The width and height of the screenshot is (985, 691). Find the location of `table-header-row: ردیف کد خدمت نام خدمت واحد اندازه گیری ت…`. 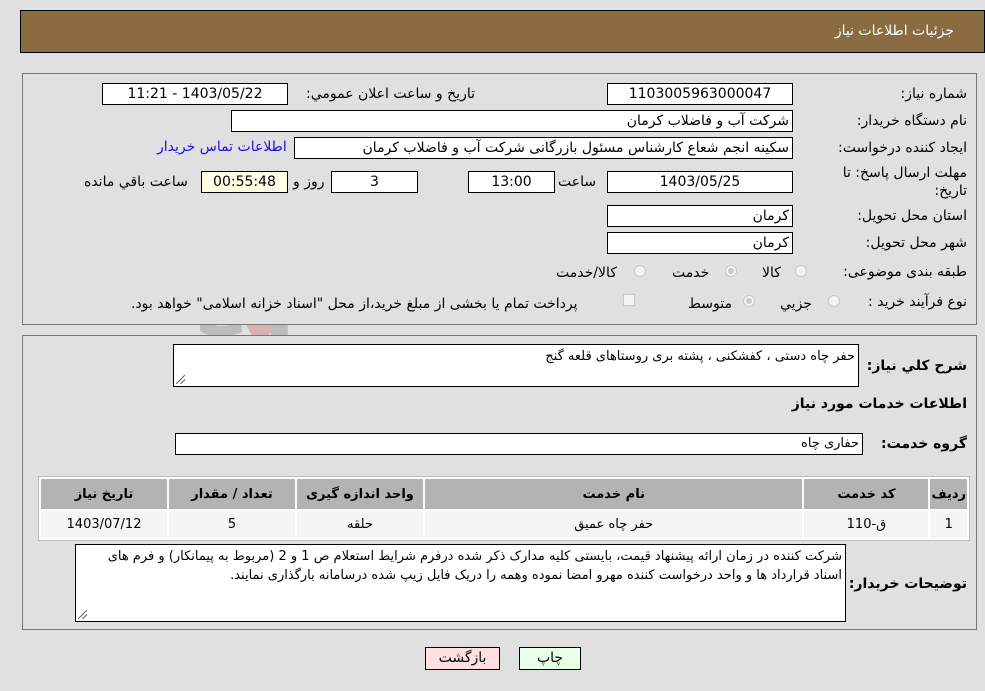

table-header-row: ردیف کد خدمت نام خدمت واحد اندازه گیری ت… is located at coordinates (504, 494).